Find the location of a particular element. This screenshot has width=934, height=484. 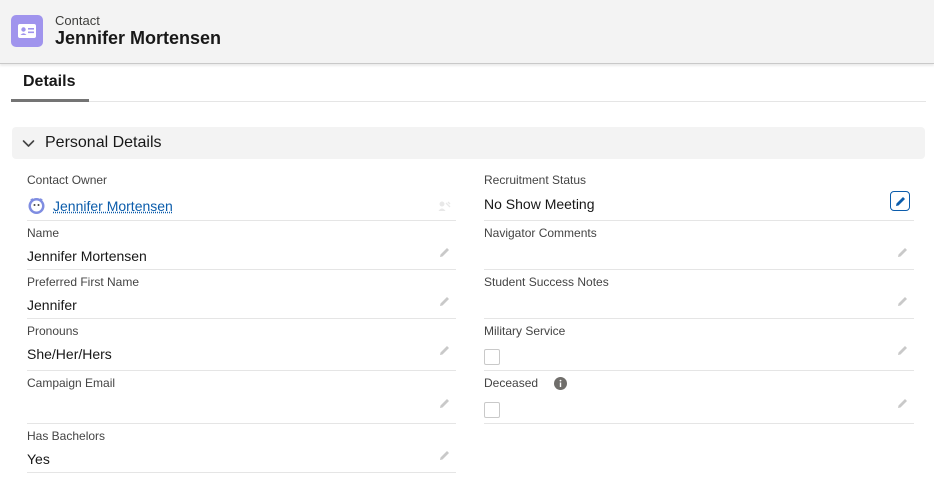

object-type-label: Contact is located at coordinates (77, 20).